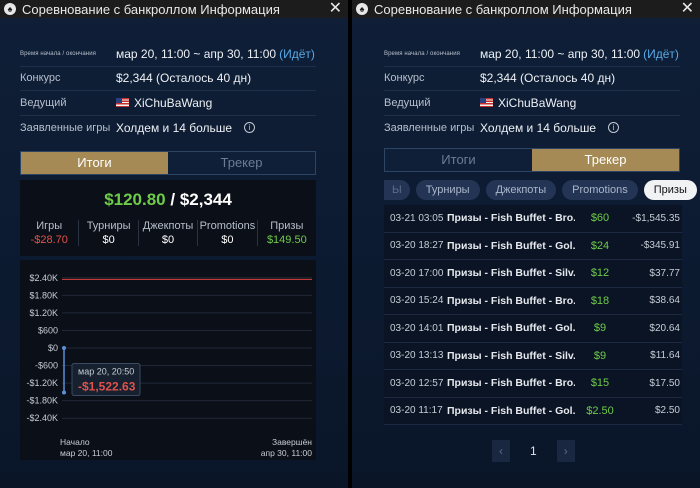 The width and height of the screenshot is (700, 488). I want to click on target-amount: $2,344, so click(205, 199).